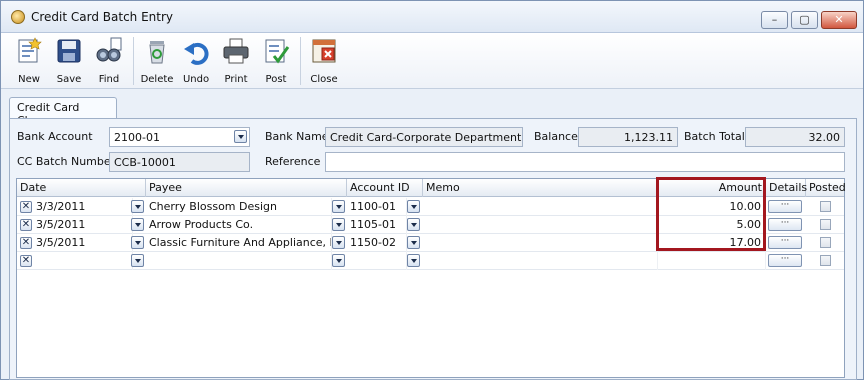 Image resolution: width=864 pixels, height=380 pixels. What do you see at coordinates (239, 261) in the screenshot?
I see `payee-cell` at bounding box center [239, 261].